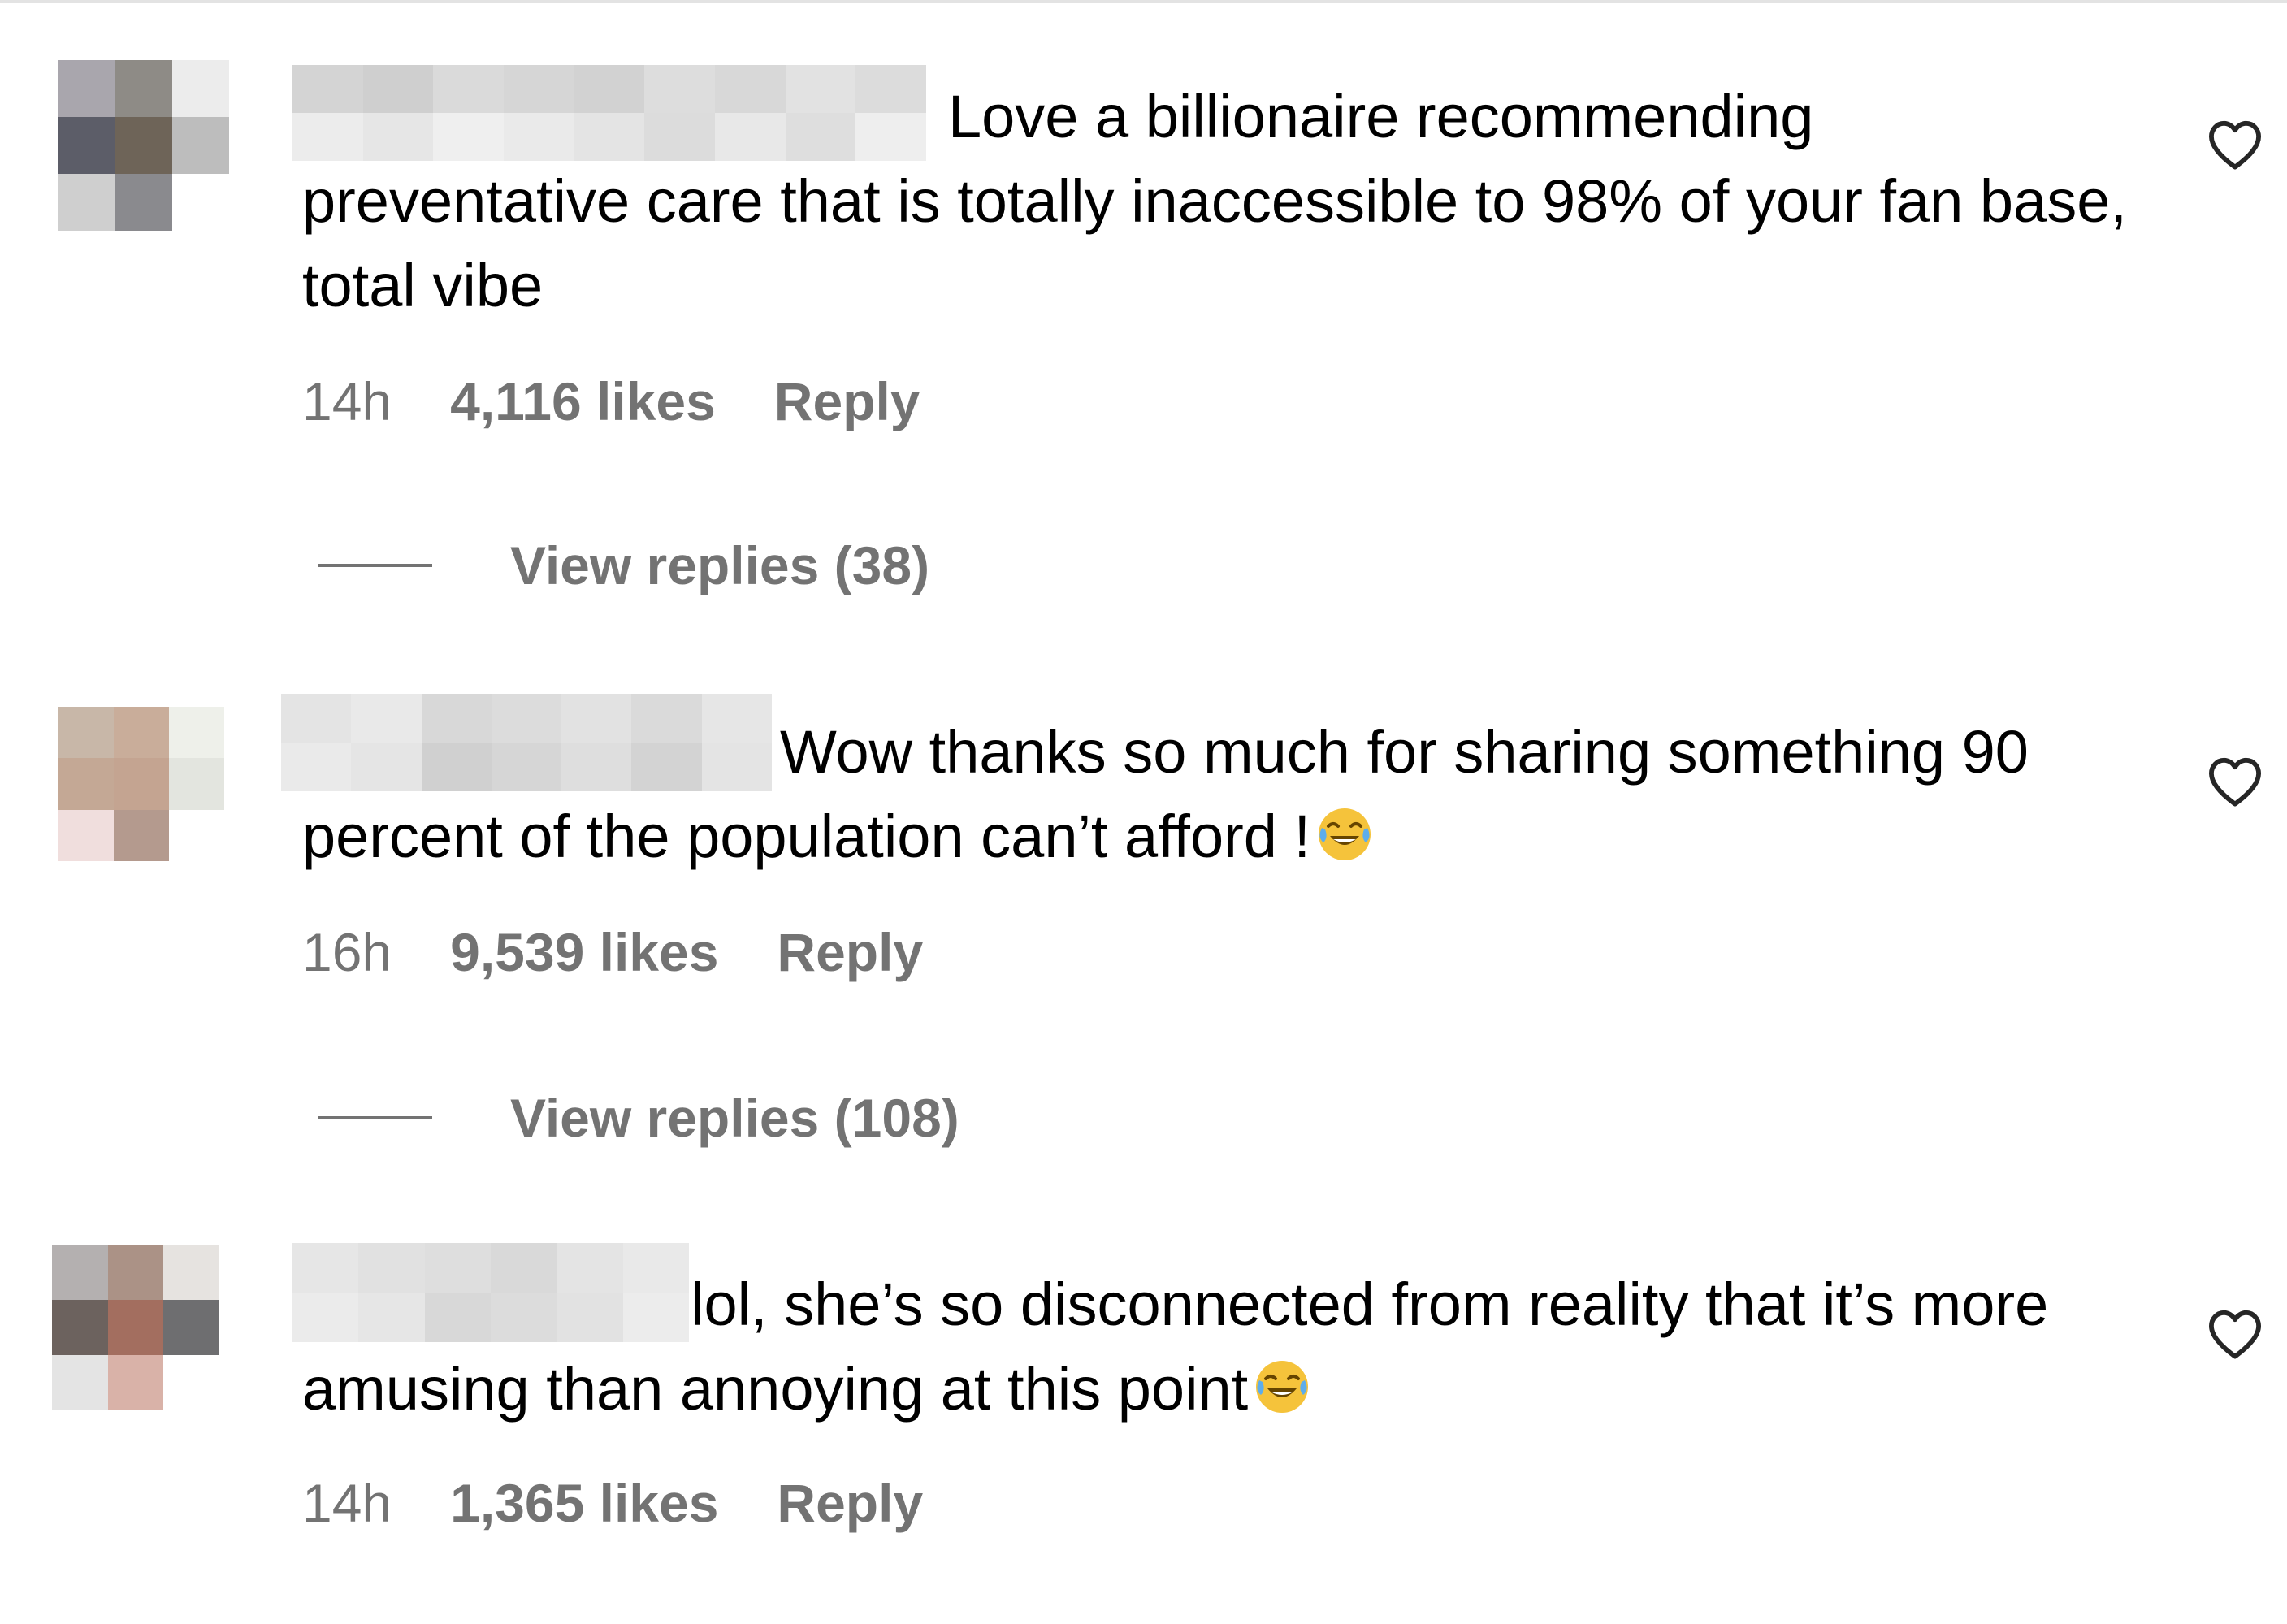 Image resolution: width=2287 pixels, height=1624 pixels. What do you see at coordinates (583, 401) in the screenshot?
I see `comment-likes: 4,116 likes` at bounding box center [583, 401].